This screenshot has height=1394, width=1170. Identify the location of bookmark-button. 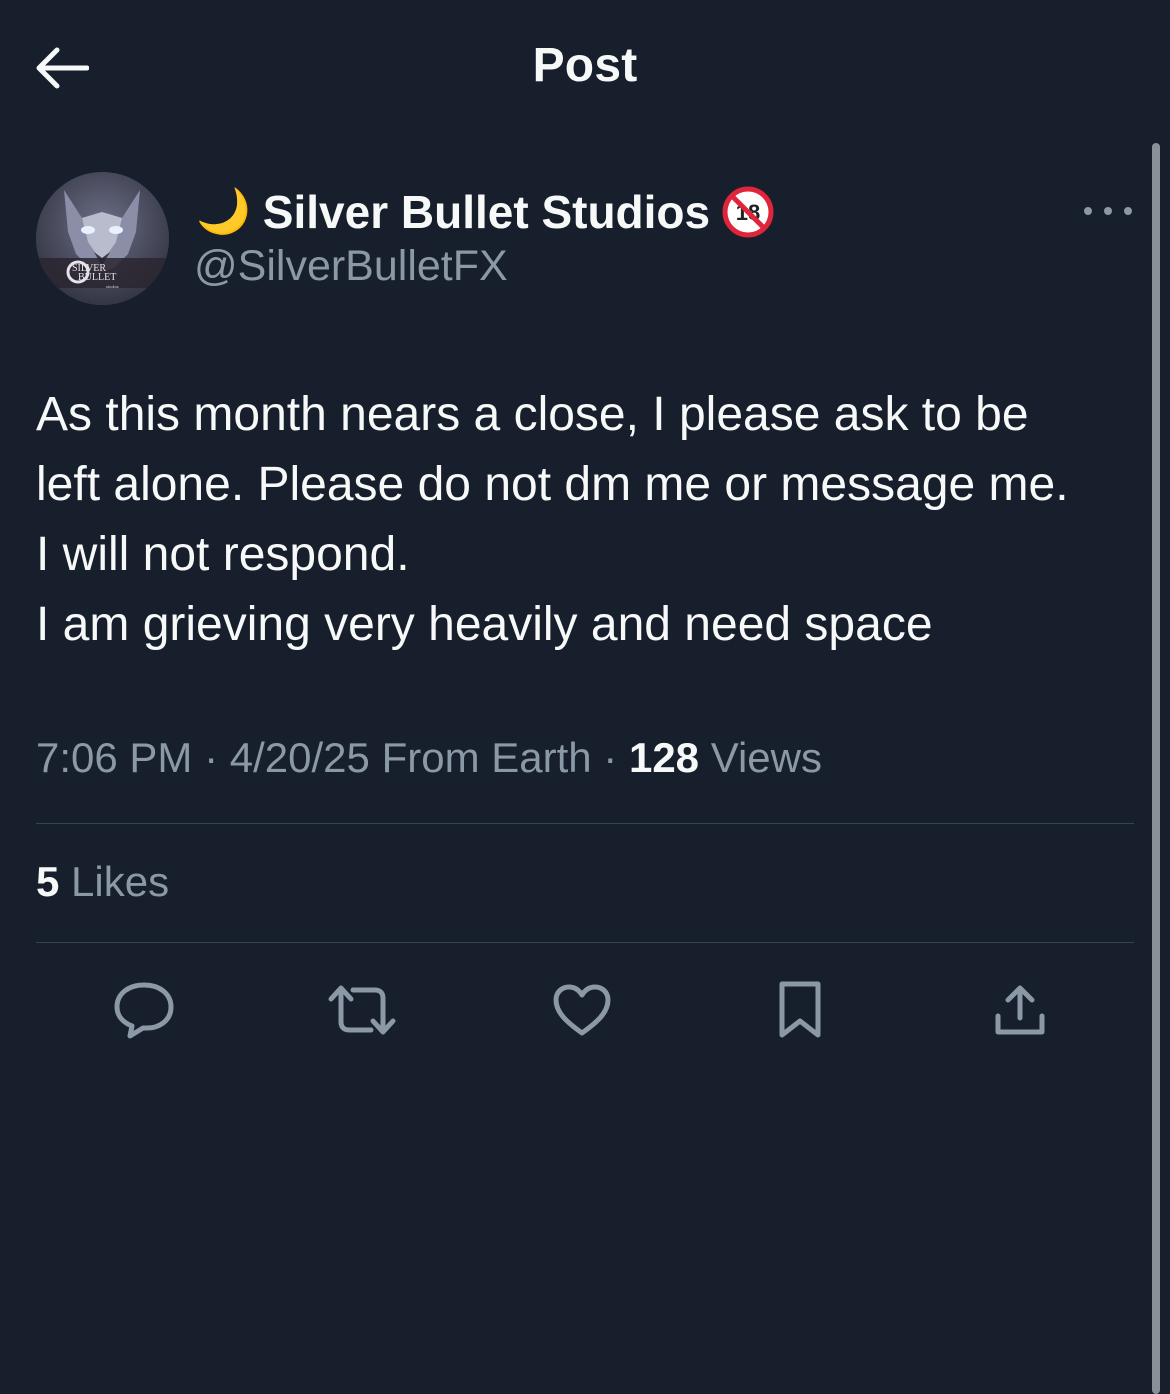
(800, 1010).